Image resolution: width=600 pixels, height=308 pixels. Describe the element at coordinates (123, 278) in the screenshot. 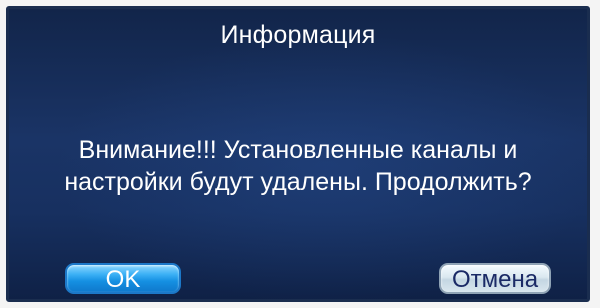

I see `ok-button: OK` at that location.